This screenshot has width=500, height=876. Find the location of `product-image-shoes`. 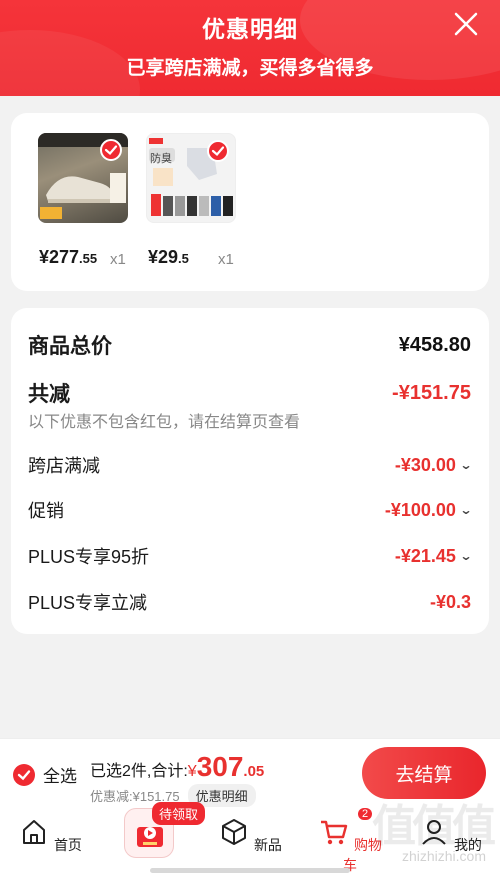

product-image-shoes is located at coordinates (83, 178).